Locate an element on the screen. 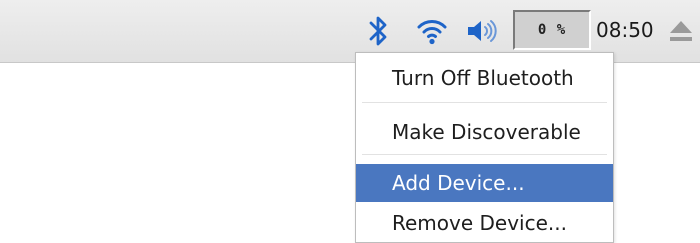  bluetooth-icon is located at coordinates (379, 31).